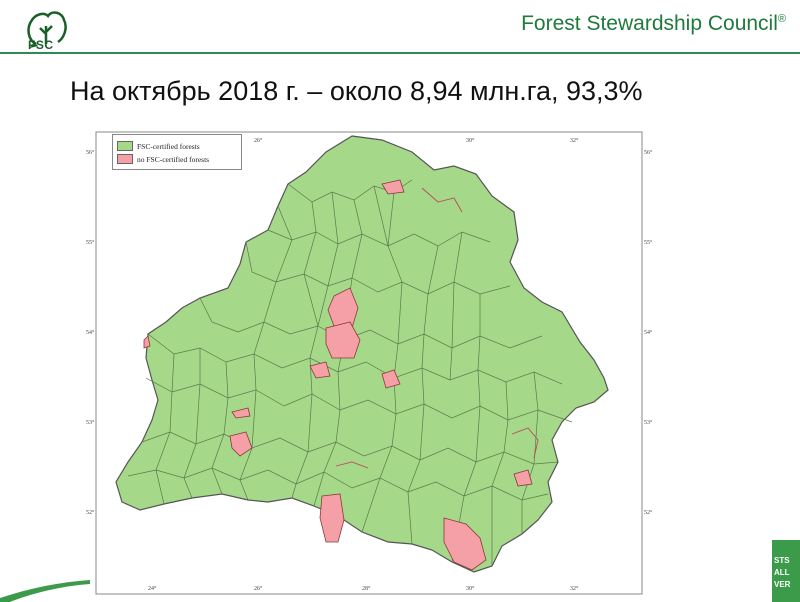 The height and width of the screenshot is (602, 800). Describe the element at coordinates (366, 588) in the screenshot. I see `lon-label: 28°` at that location.